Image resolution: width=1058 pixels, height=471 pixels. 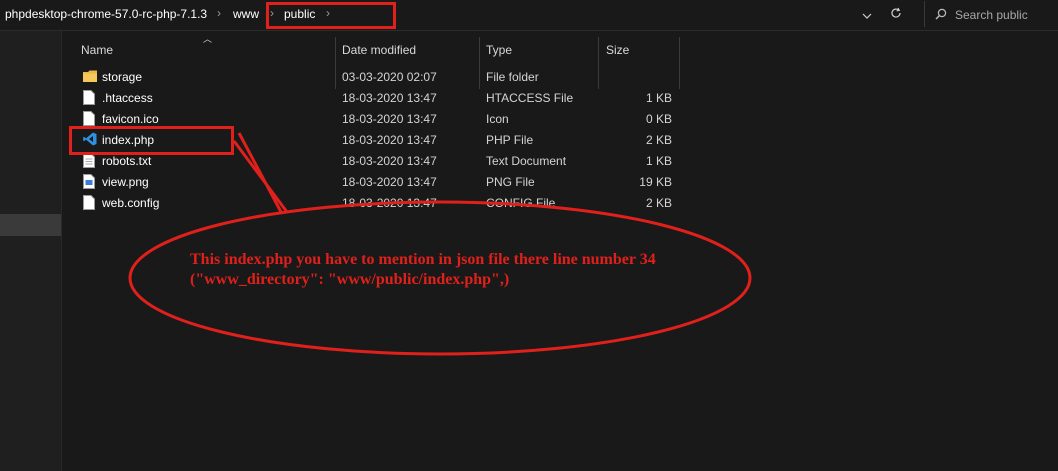 I want to click on column-size-header: Size, so click(x=617, y=50).